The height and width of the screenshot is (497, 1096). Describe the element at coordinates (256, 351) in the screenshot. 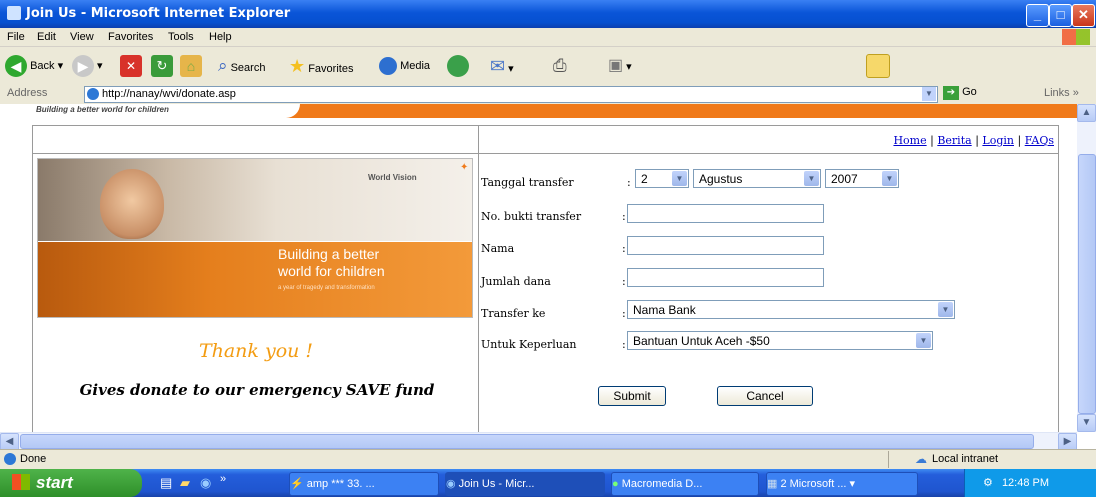

I see `thank-you-text: Thank you !` at that location.